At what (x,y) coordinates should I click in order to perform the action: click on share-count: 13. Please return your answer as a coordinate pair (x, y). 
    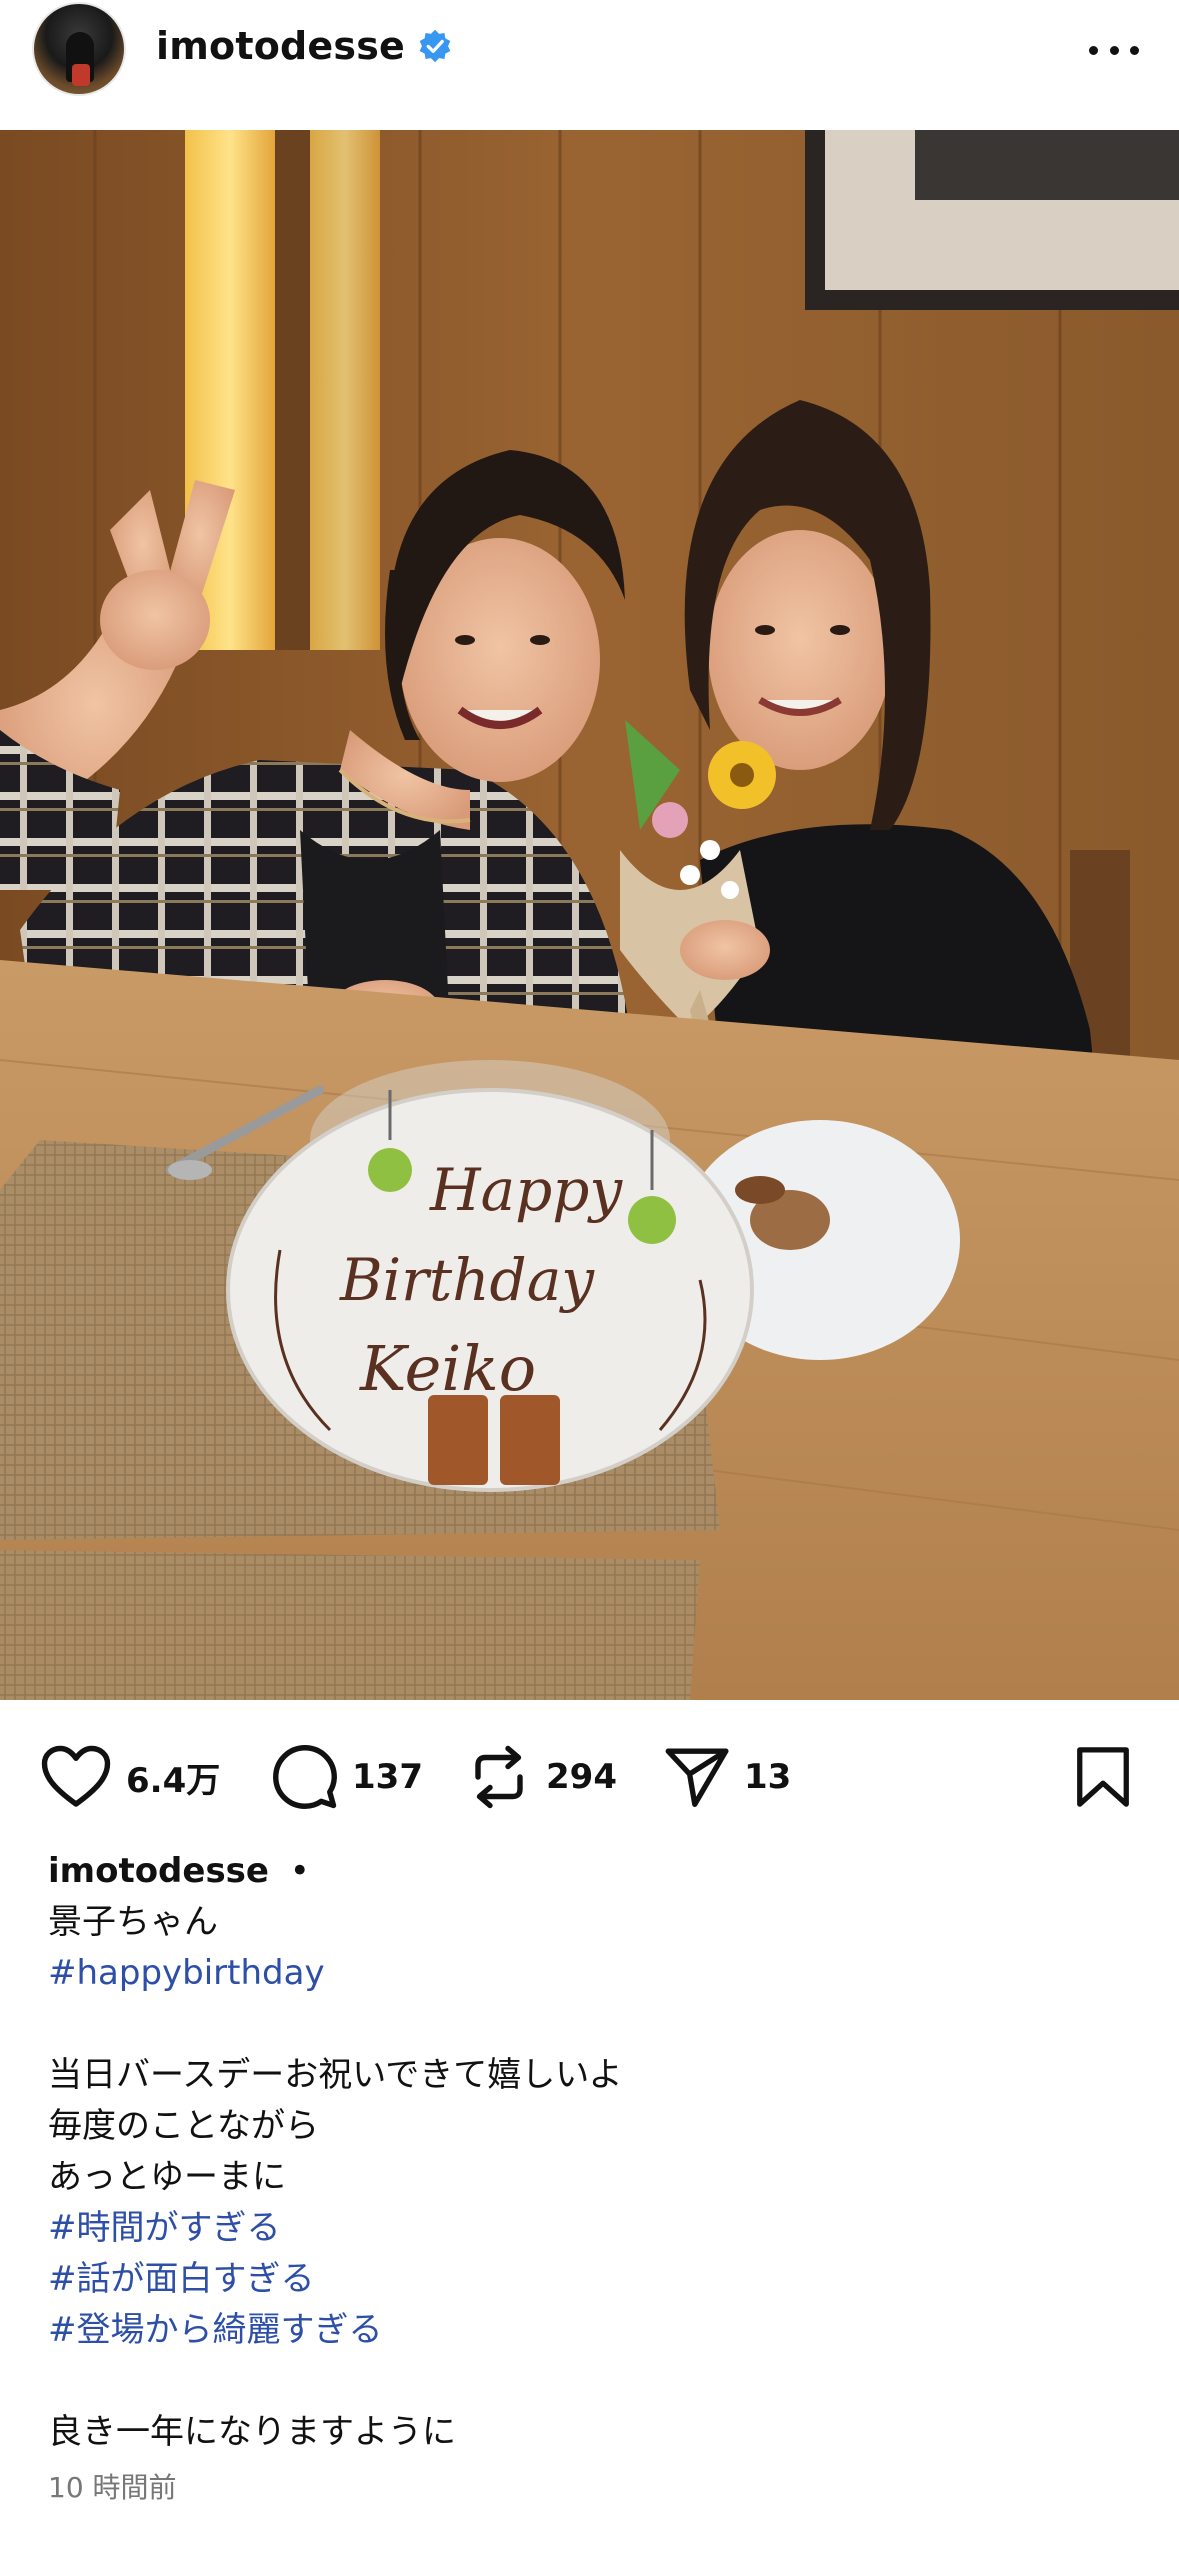
    Looking at the image, I should click on (768, 1777).